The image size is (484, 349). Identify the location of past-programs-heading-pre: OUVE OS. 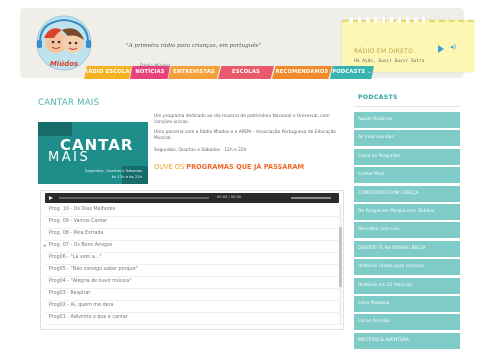
(170, 167).